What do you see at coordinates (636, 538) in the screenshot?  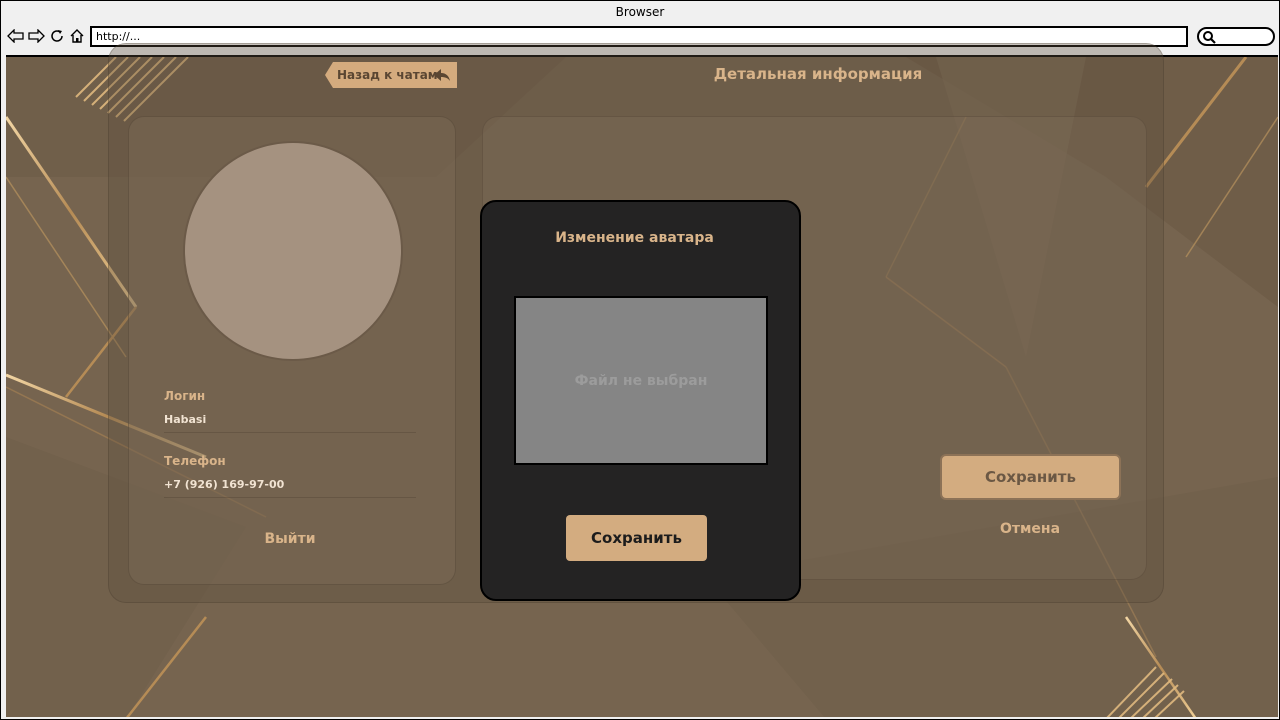 I see `modal-save-button: Сохранить` at bounding box center [636, 538].